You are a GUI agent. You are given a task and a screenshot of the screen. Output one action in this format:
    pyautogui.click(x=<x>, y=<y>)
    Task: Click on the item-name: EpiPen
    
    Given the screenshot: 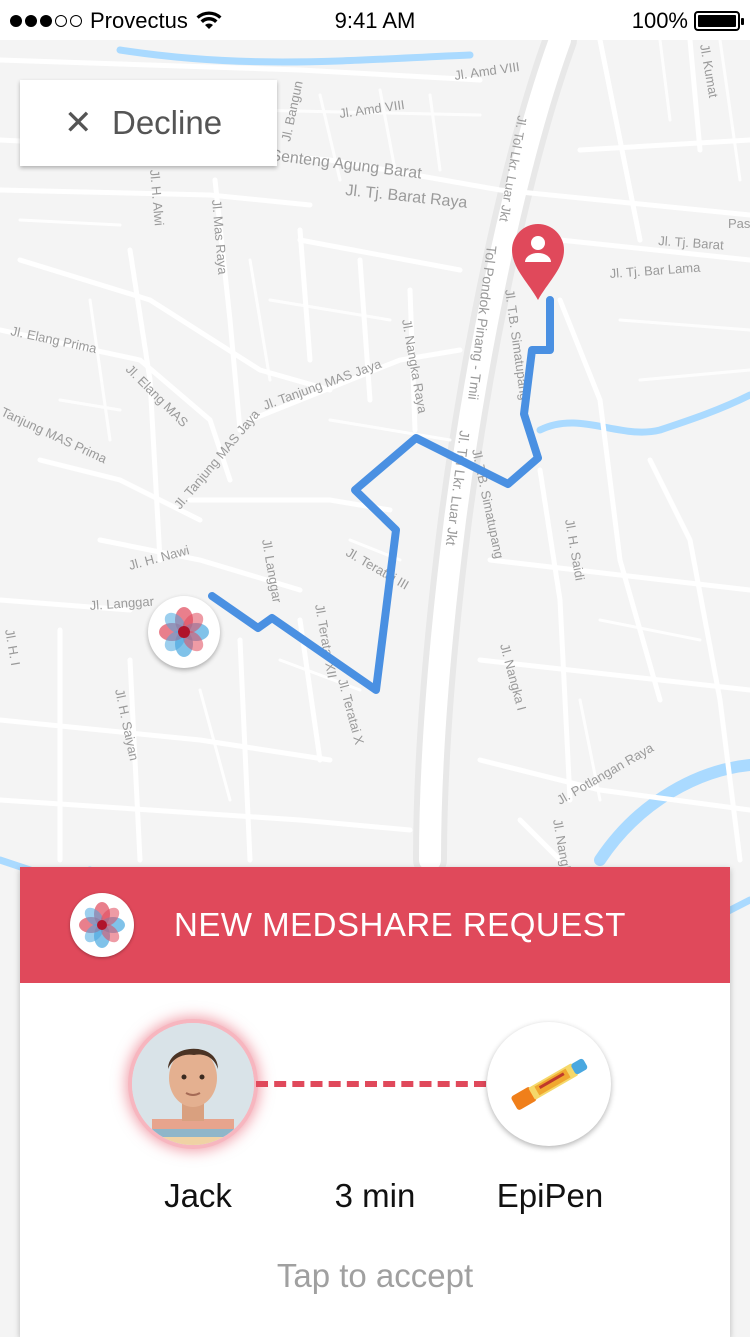 What is the action you would take?
    pyautogui.click(x=550, y=1195)
    